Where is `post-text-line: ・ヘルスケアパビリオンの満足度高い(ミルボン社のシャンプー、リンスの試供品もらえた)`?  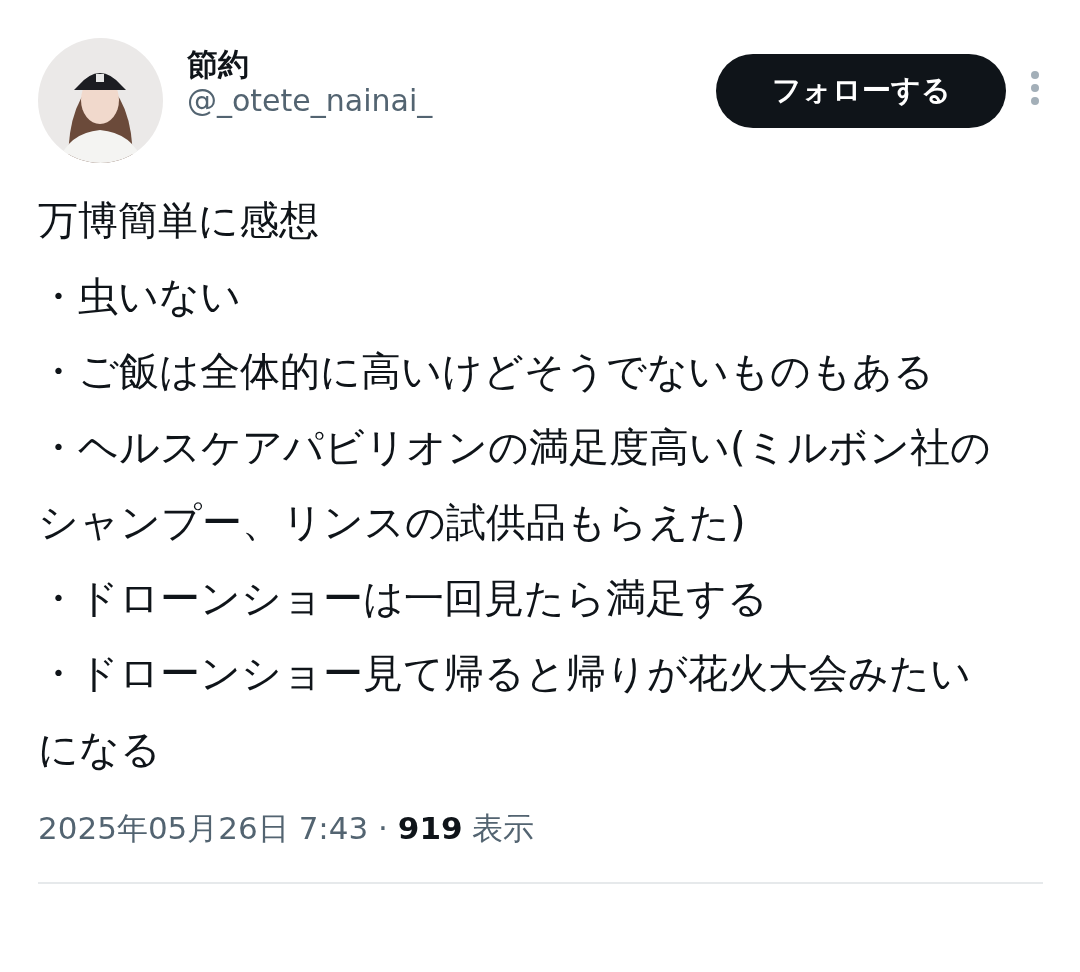 post-text-line: ・ヘルスケアパビリオンの満足度高い(ミルボン社のシャンプー、リンスの試供品もらえた) is located at coordinates (515, 484).